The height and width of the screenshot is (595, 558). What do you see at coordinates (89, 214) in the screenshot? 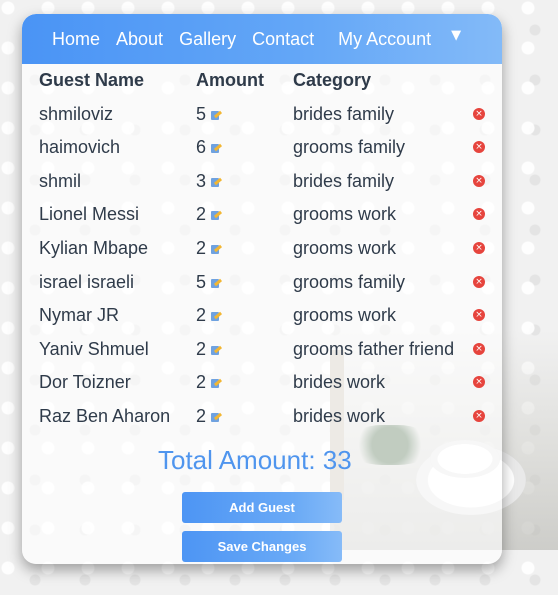
I see `guest-name: Lionel Messi` at bounding box center [89, 214].